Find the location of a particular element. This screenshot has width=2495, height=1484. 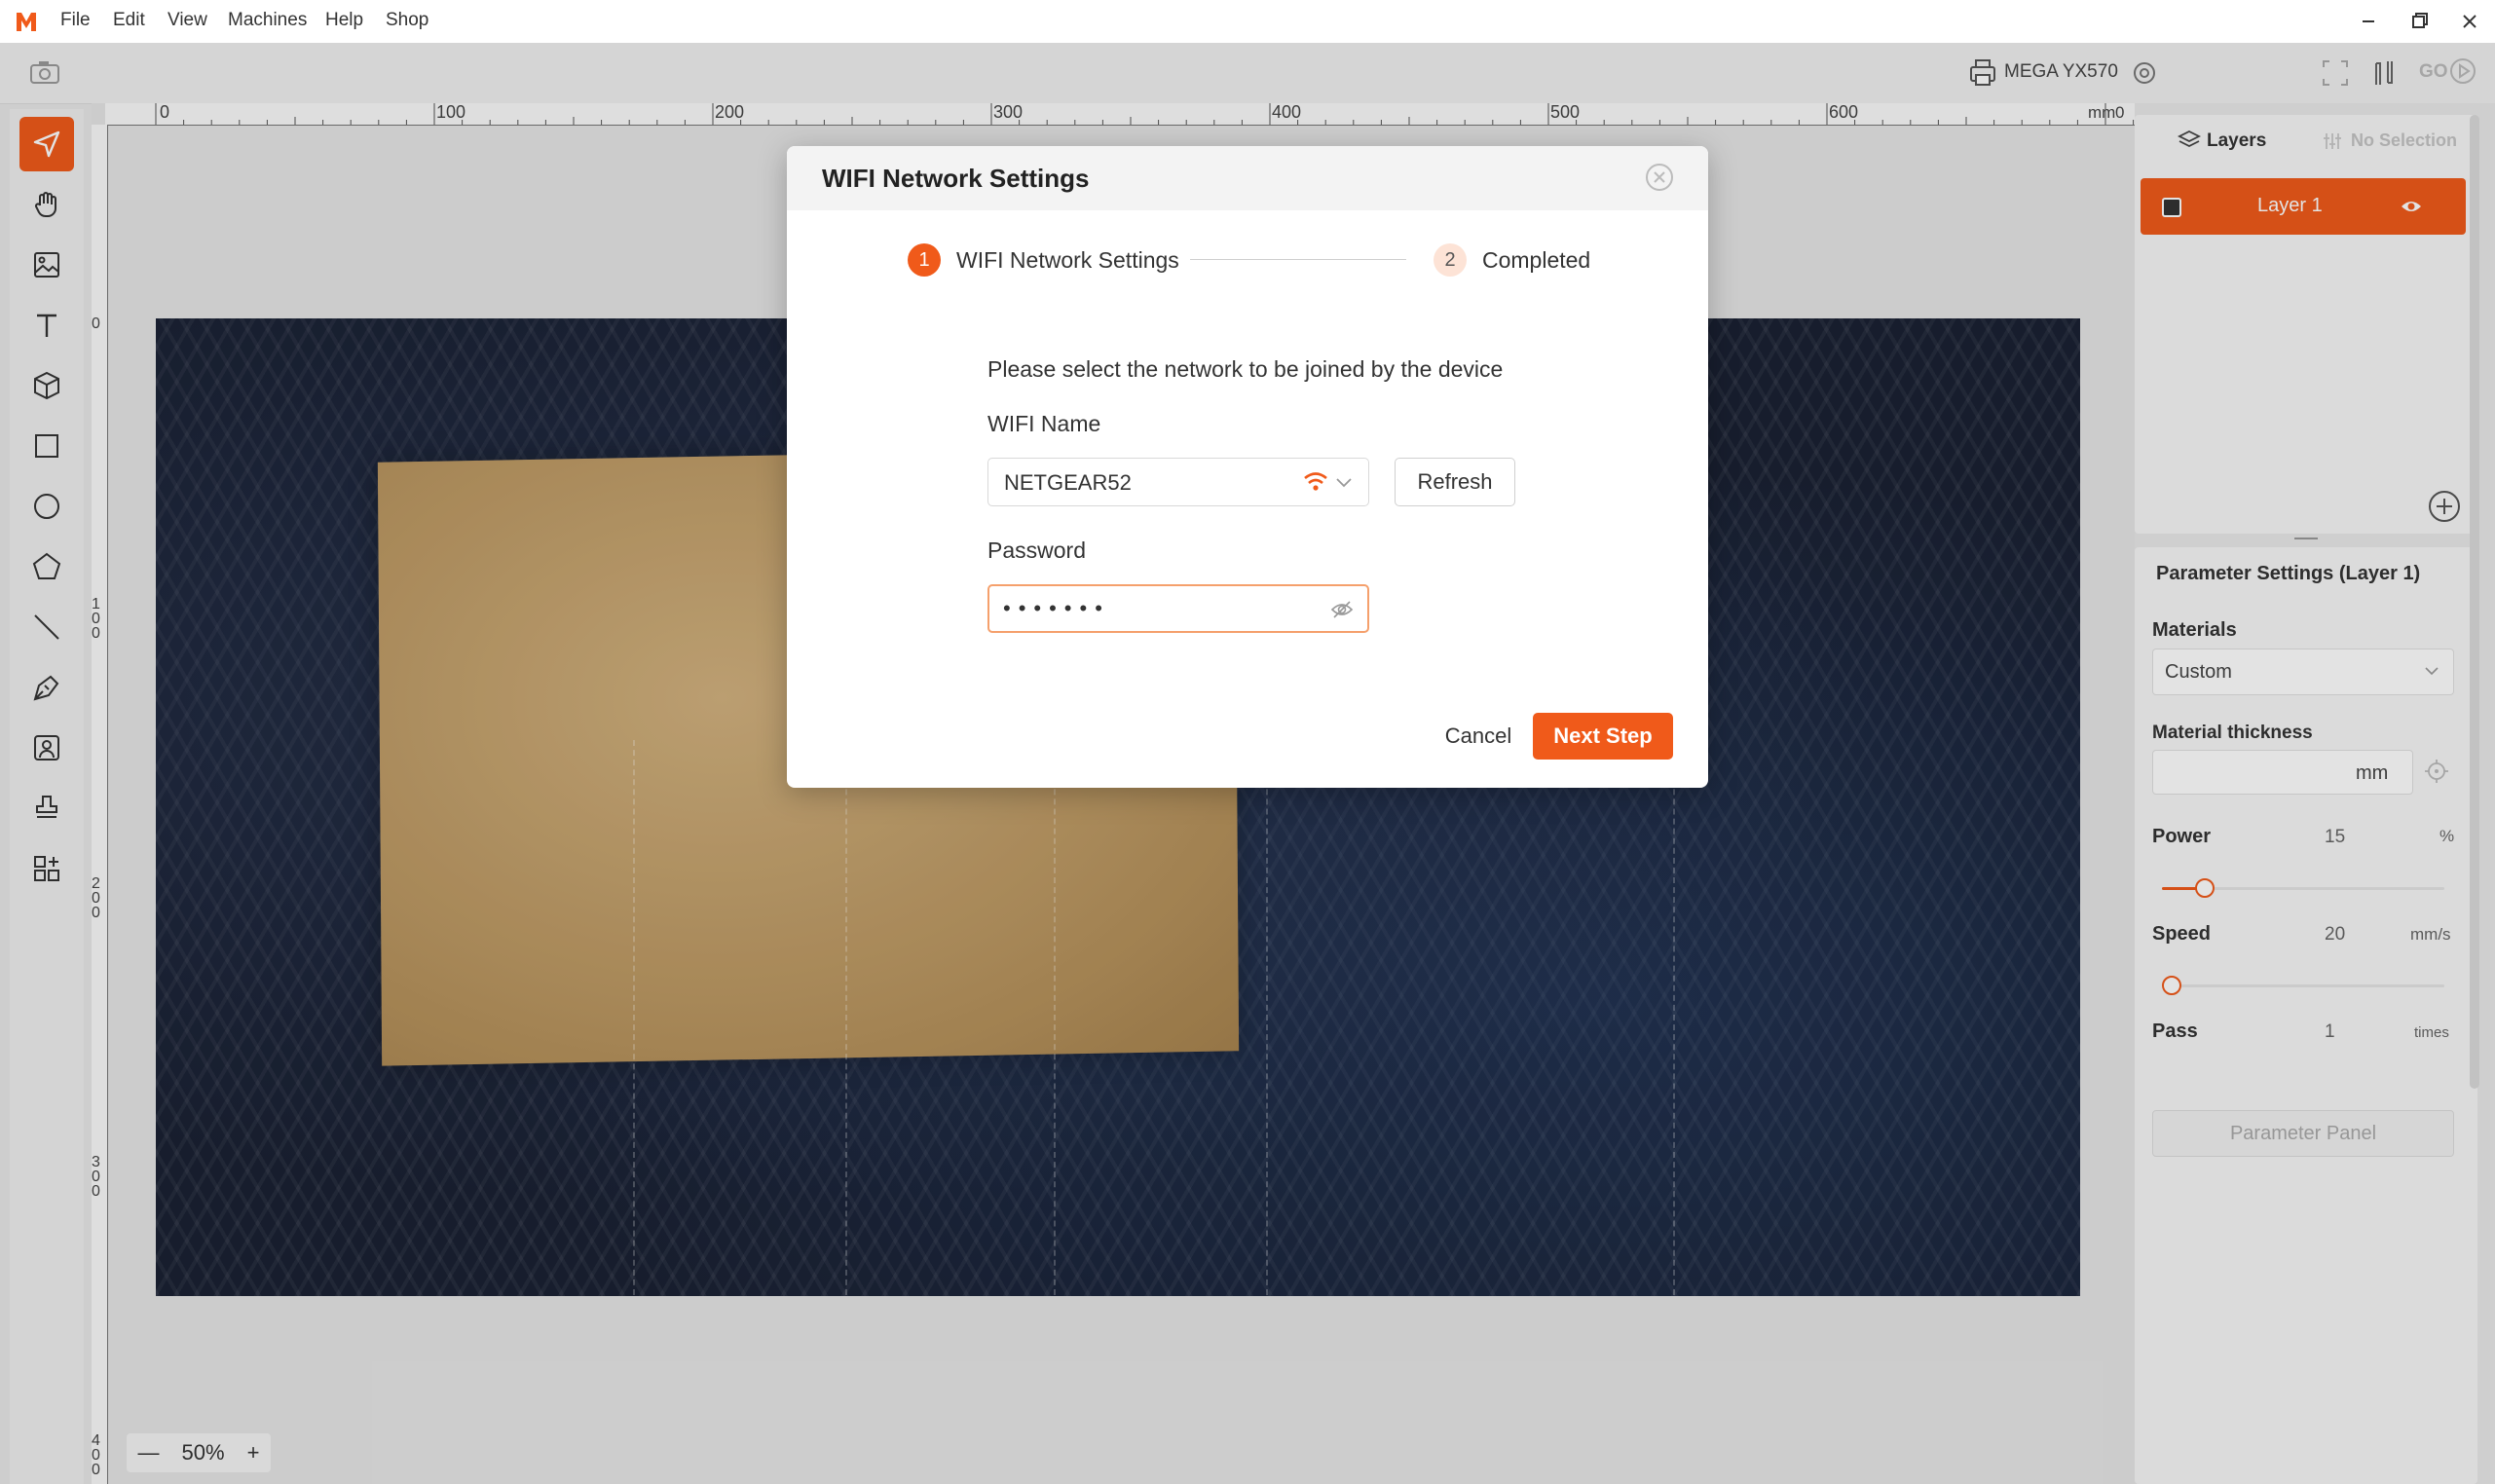

step-connector is located at coordinates (1298, 259).